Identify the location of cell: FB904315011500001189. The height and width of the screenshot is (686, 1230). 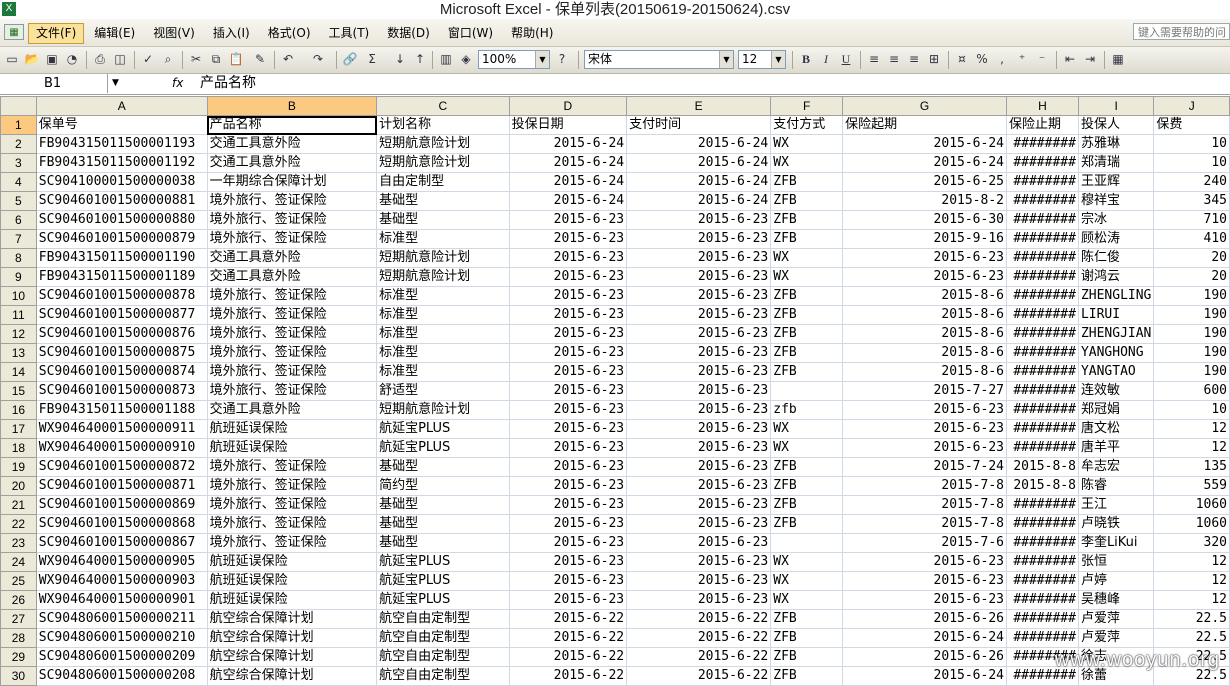
(121, 277).